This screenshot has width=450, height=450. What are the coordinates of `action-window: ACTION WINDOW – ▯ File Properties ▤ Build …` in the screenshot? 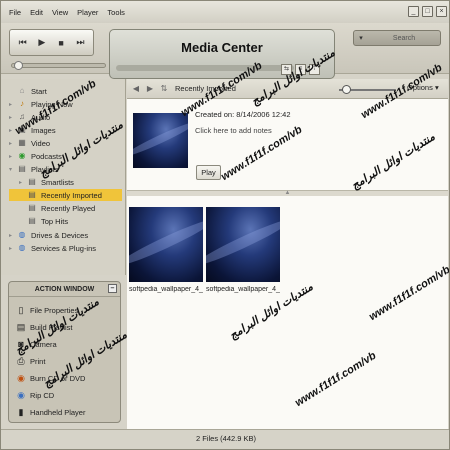 It's located at (64, 352).